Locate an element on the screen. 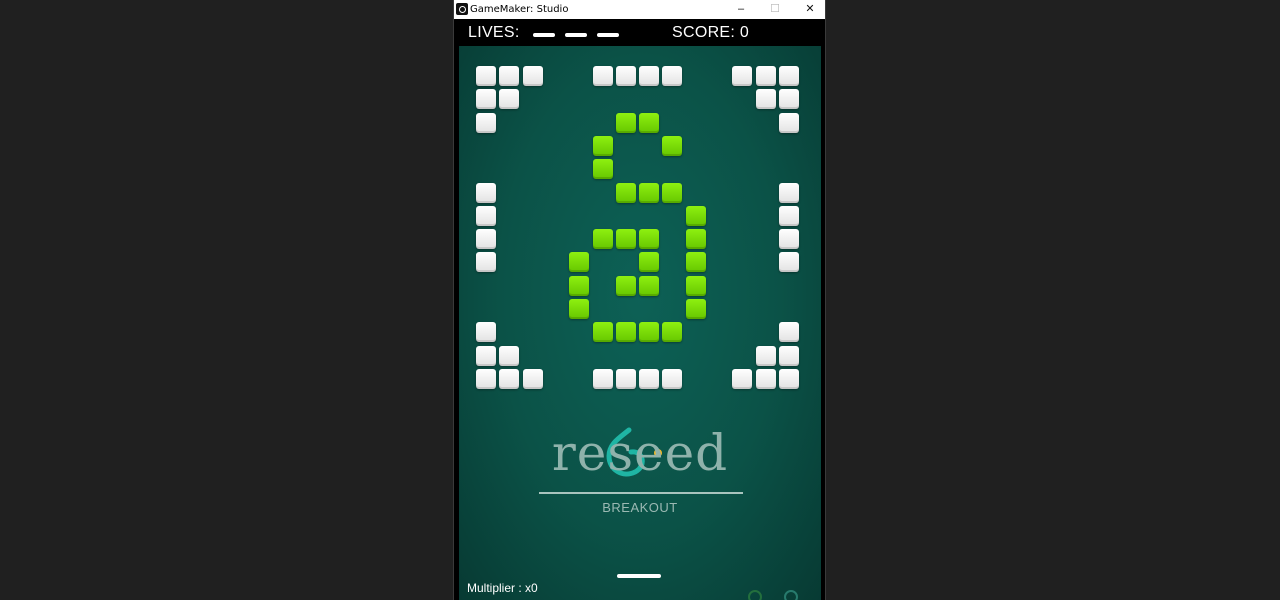 Image resolution: width=1280 pixels, height=600 pixels. logo-divider is located at coordinates (641, 493).